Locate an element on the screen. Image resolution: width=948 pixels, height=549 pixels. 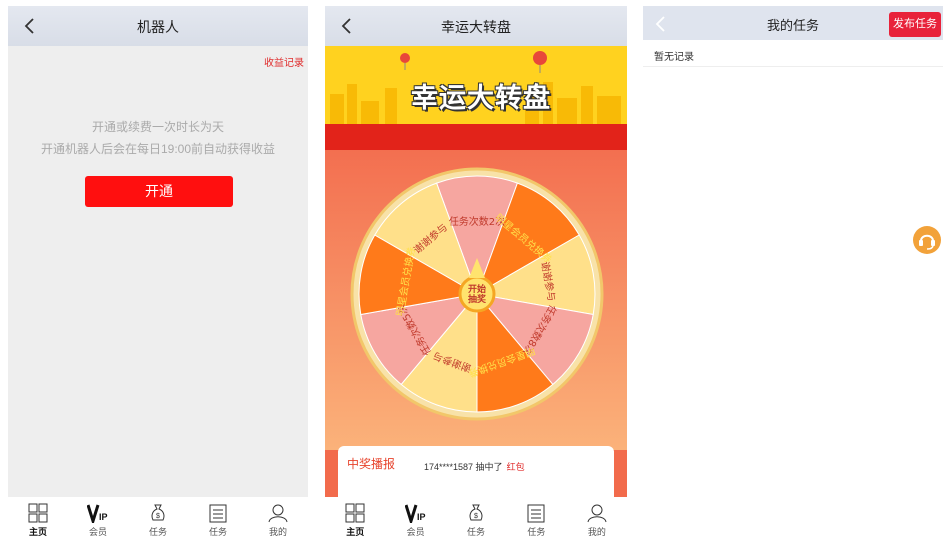
prize-title: 中奖播报 is located at coordinates (371, 464).